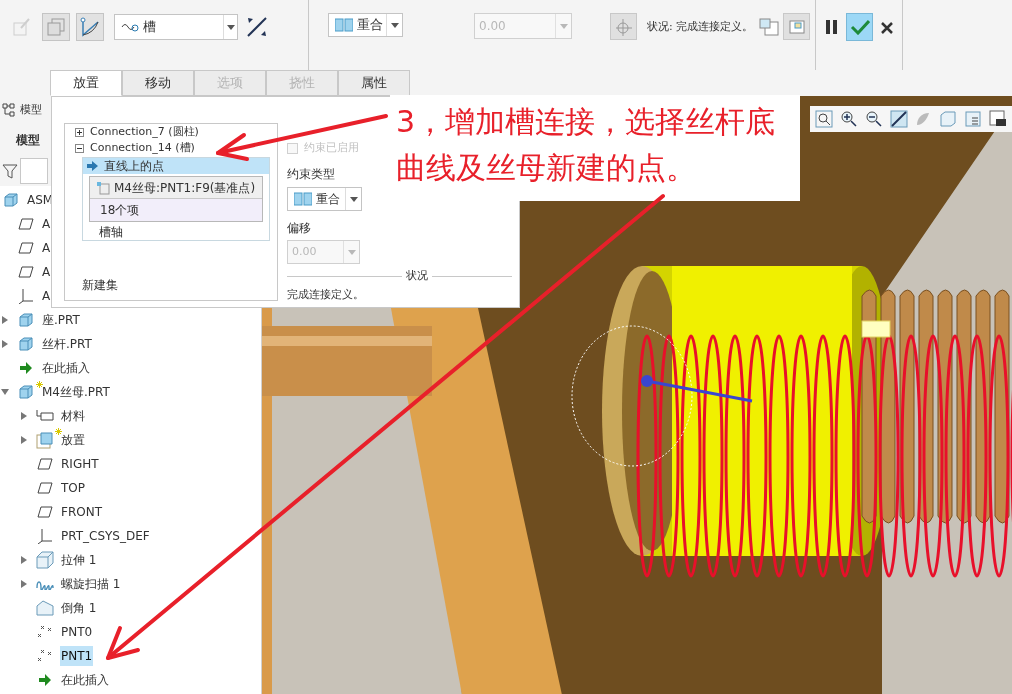 This screenshot has height=694, width=1012. Describe the element at coordinates (595, 148) in the screenshot. I see `annotation-callout: 3，增加槽连接，选择丝杆底曲线及丝母新建的点。` at that location.